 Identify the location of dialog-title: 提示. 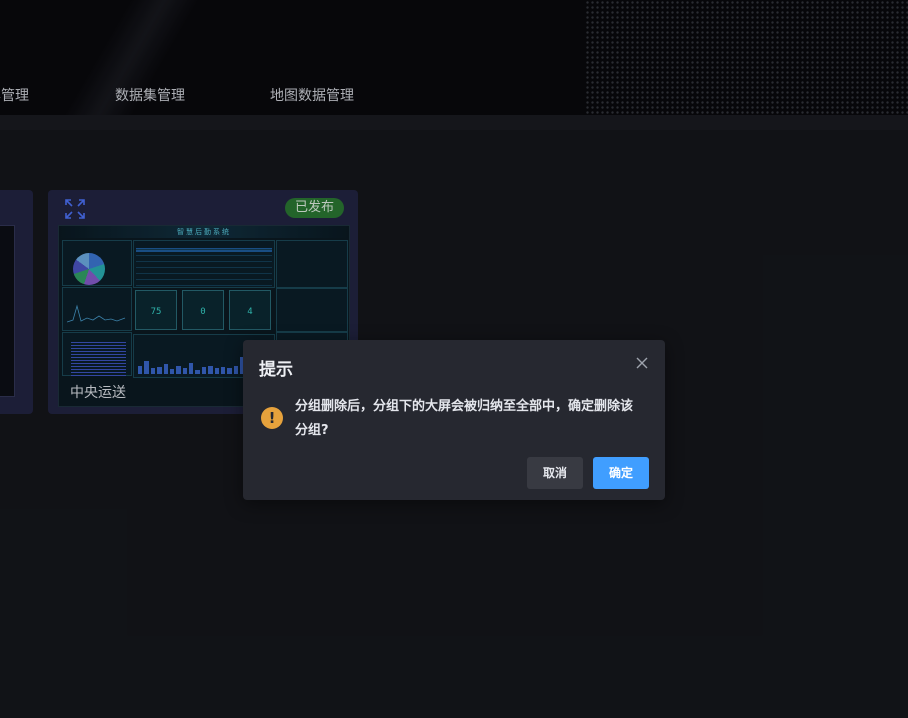
(276, 370).